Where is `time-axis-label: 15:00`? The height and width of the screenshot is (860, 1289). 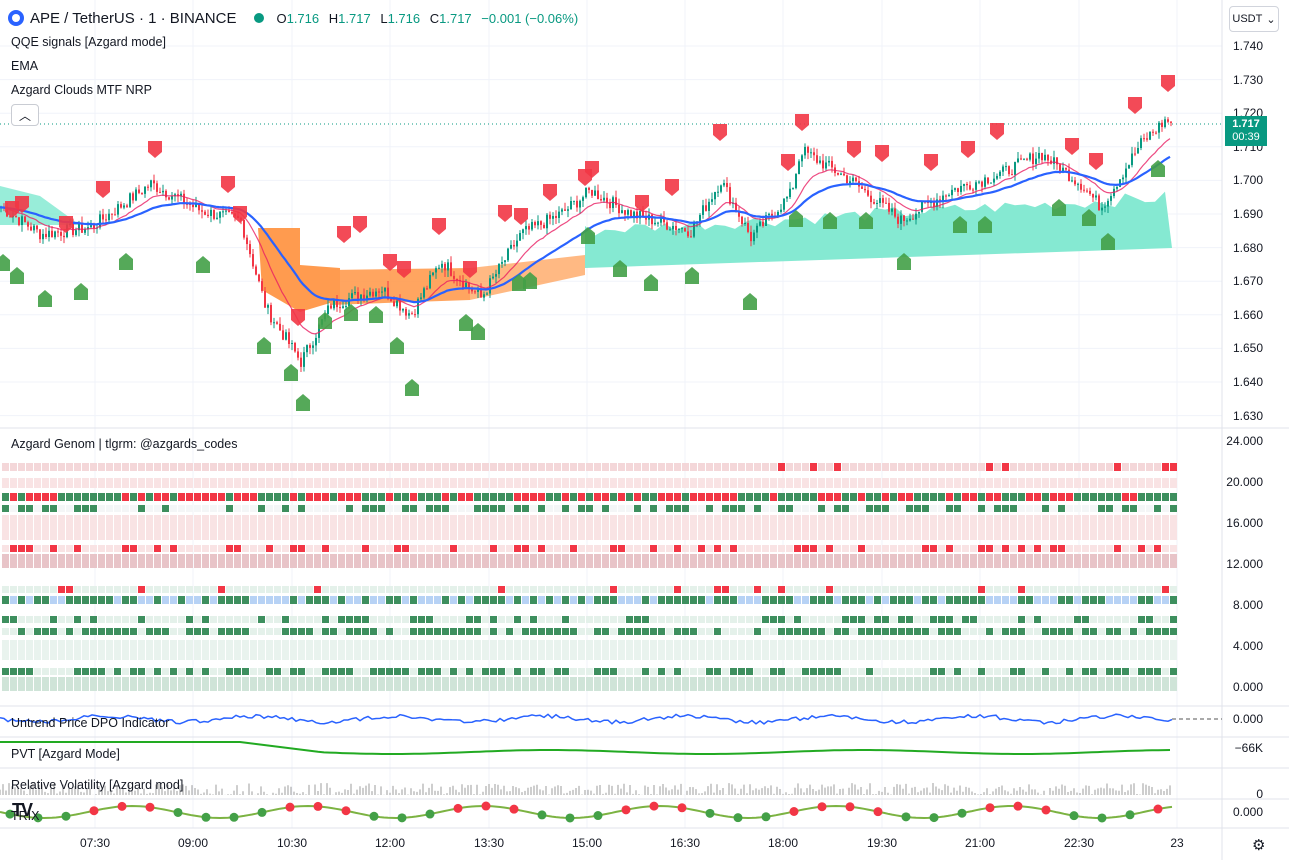 time-axis-label: 15:00 is located at coordinates (587, 843).